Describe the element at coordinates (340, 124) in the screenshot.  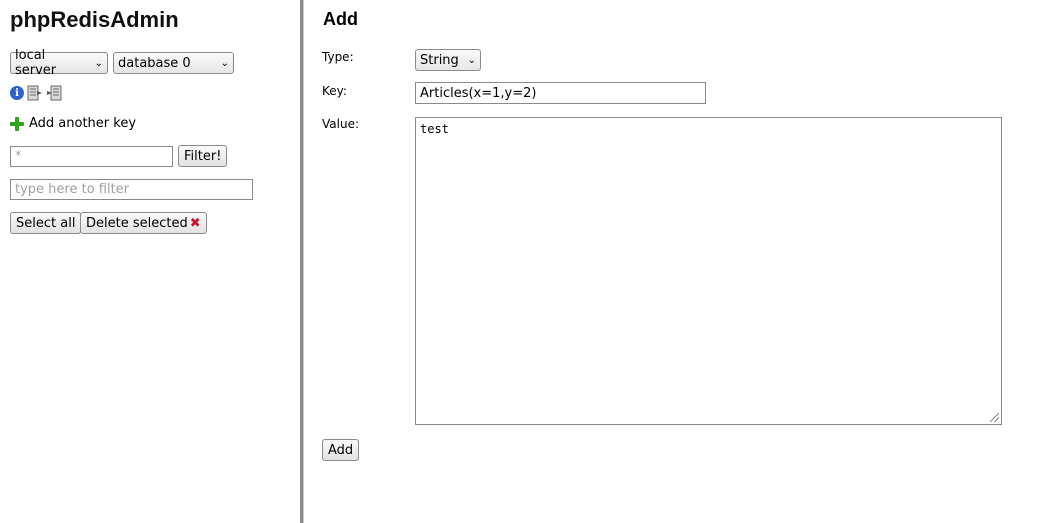
I see `value-label: Value:` at that location.